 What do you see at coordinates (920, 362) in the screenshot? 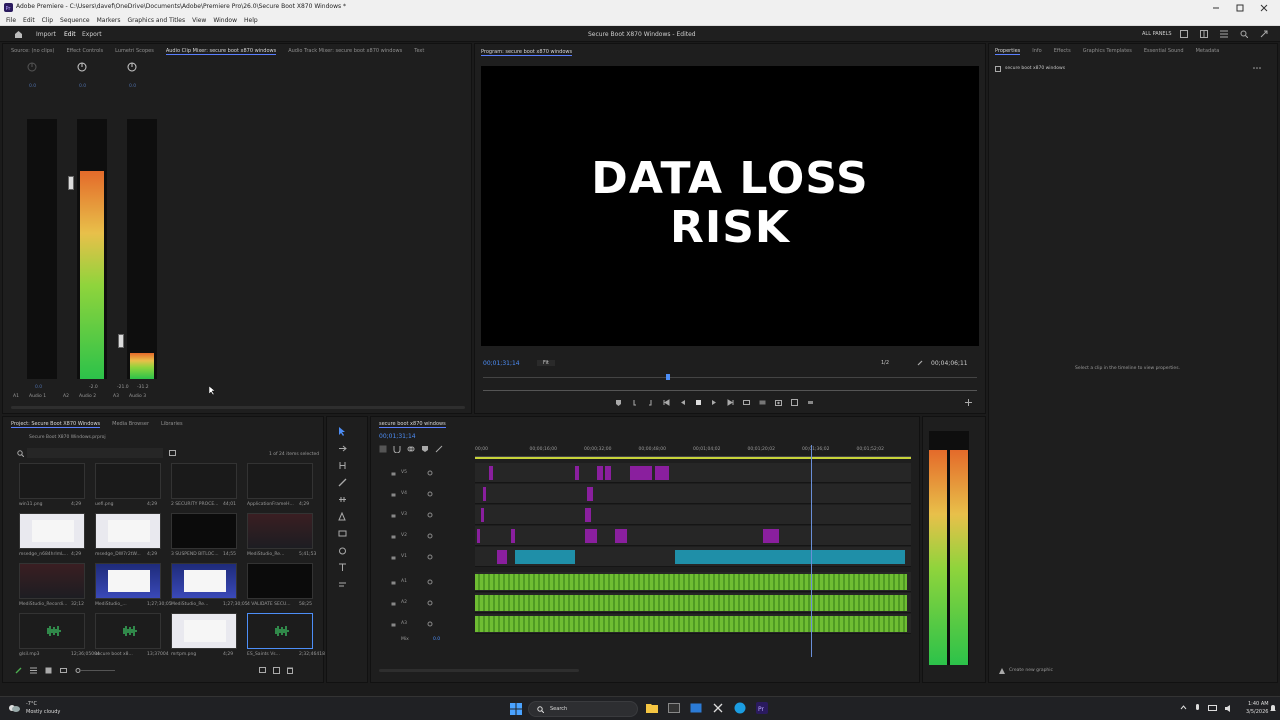
I see `wrench-icon` at bounding box center [920, 362].